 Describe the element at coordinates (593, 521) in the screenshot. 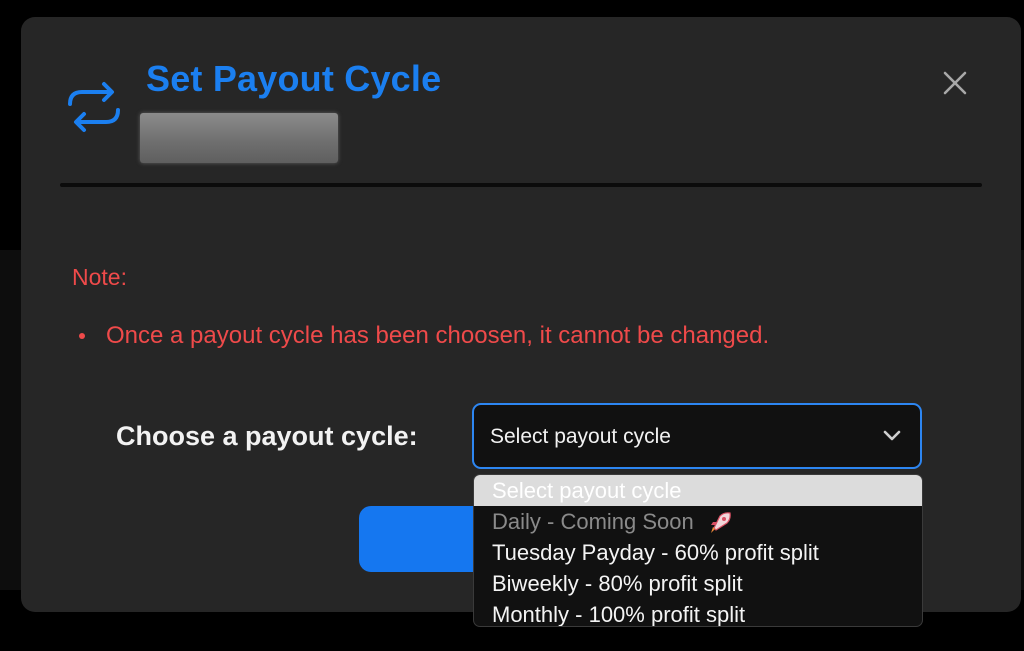

I see `option-label: Daily - Coming Soon` at that location.